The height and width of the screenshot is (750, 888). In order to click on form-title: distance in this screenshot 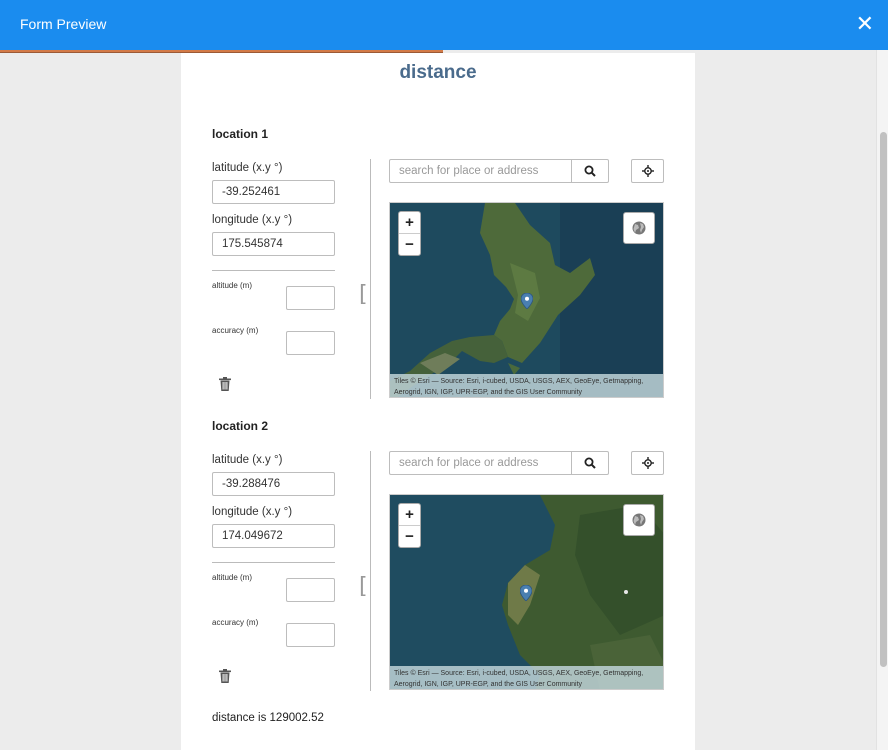, I will do `click(438, 72)`.